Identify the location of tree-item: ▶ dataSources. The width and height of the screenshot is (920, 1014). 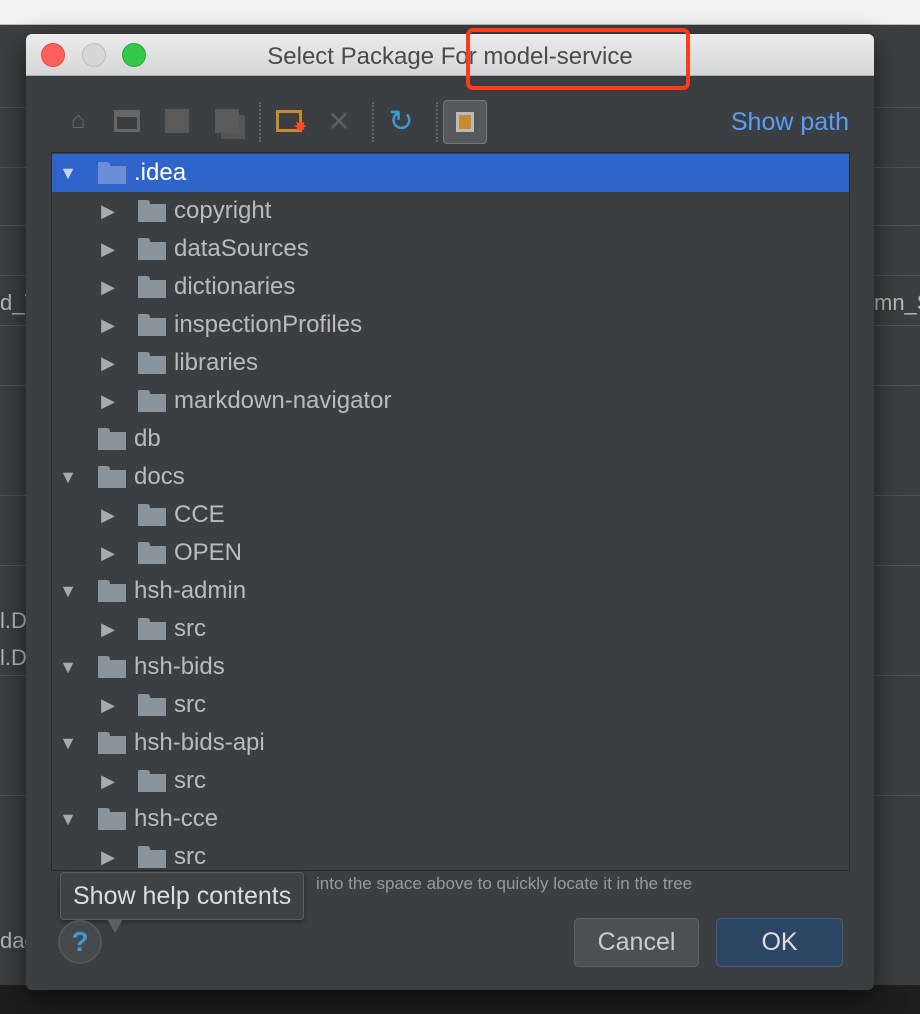
(450, 249).